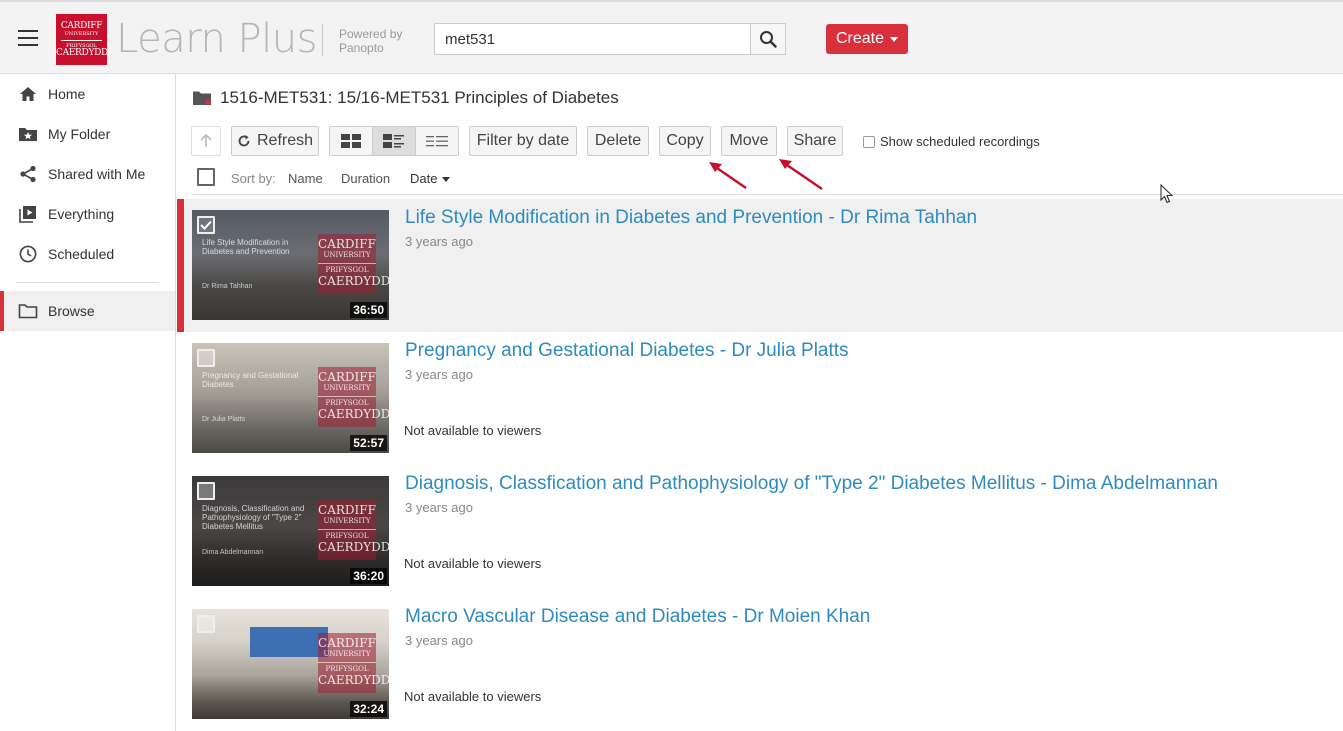 The width and height of the screenshot is (1343, 731). Describe the element at coordinates (685, 141) in the screenshot. I see `copy-button: Copy` at that location.